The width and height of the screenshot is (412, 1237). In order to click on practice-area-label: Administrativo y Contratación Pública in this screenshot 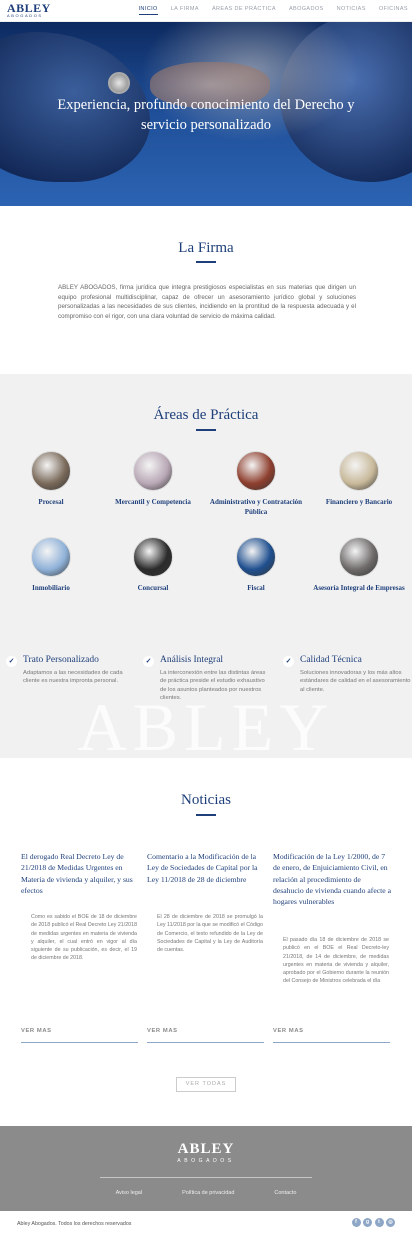, I will do `click(256, 507)`.